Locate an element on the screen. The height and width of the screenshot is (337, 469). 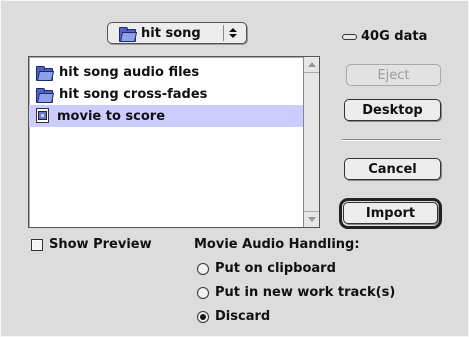
desktop-button-label: Desktop is located at coordinates (392, 110).